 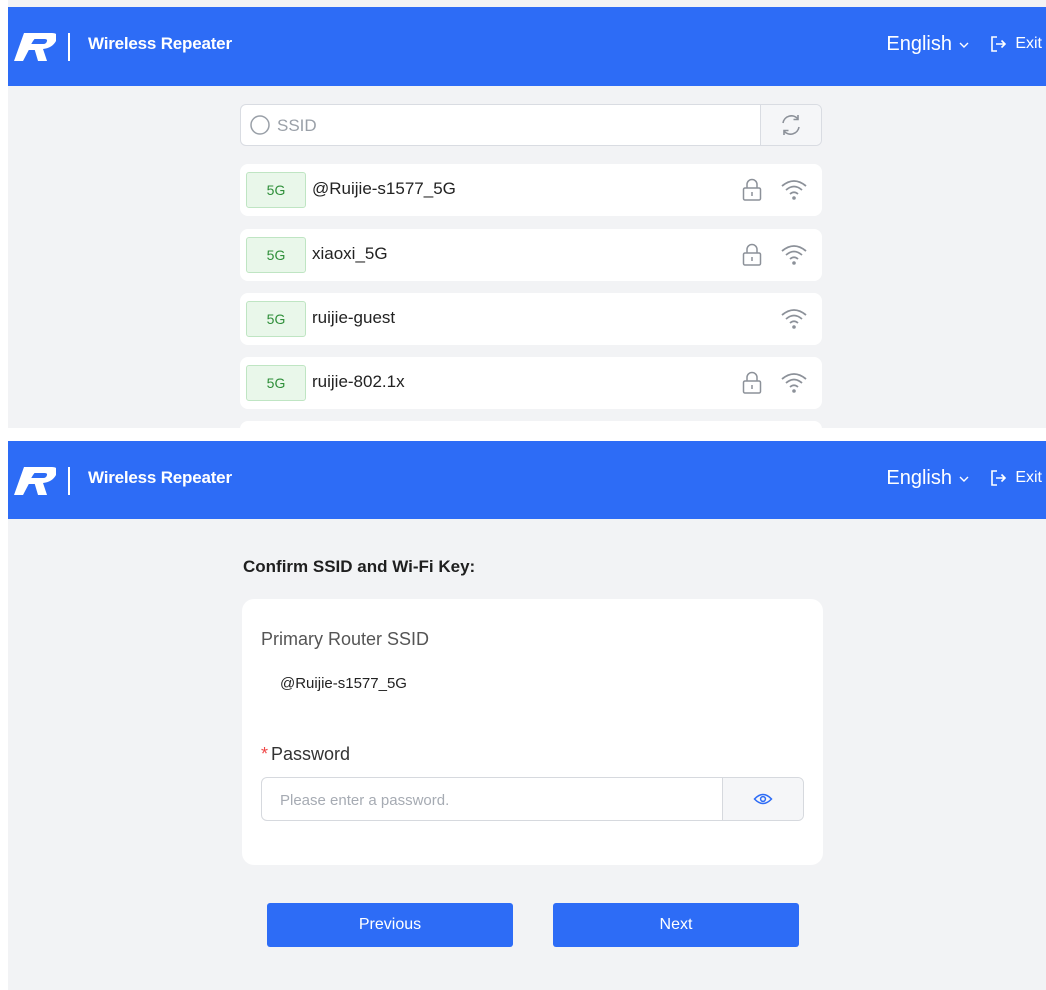 What do you see at coordinates (531, 190) in the screenshot?
I see `wifi-network-item: 5G @Ruijie-s1577_5G` at bounding box center [531, 190].